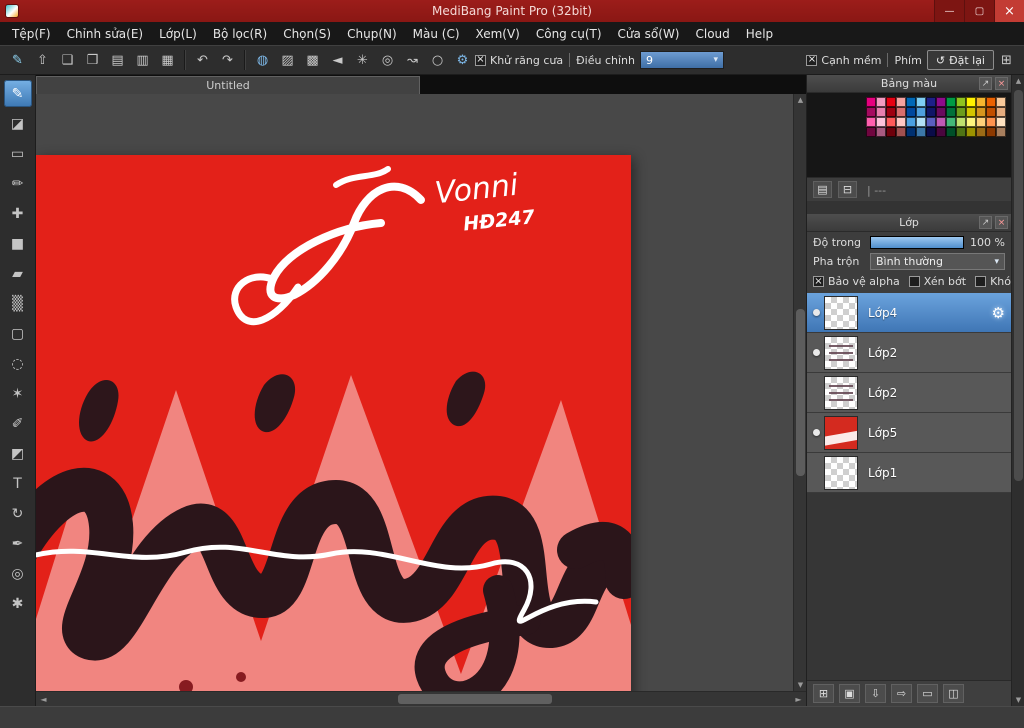 The image size is (1024, 728). Describe the element at coordinates (985, 222) in the screenshot. I see `layer-panel-popout-icon: ↗` at that location.